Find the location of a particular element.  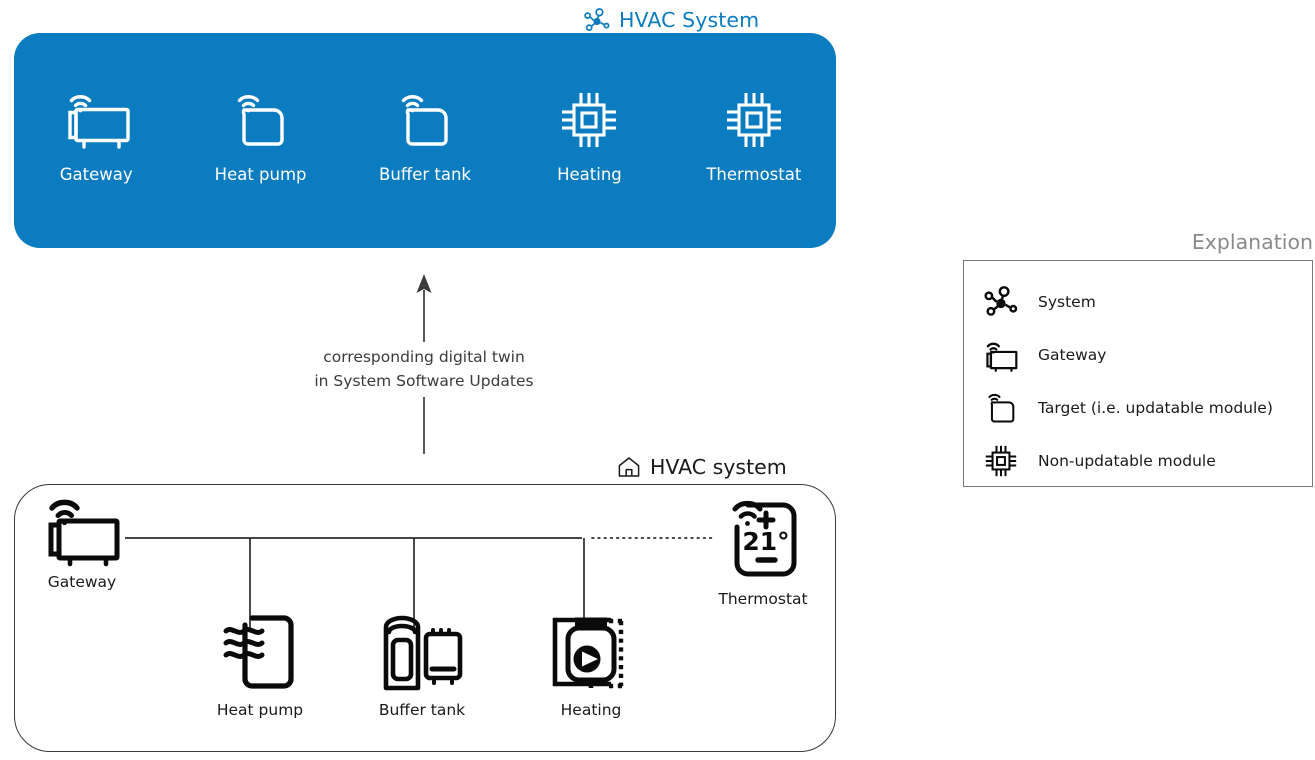

digital-twin-title: HVAC System is located at coordinates (671, 20).